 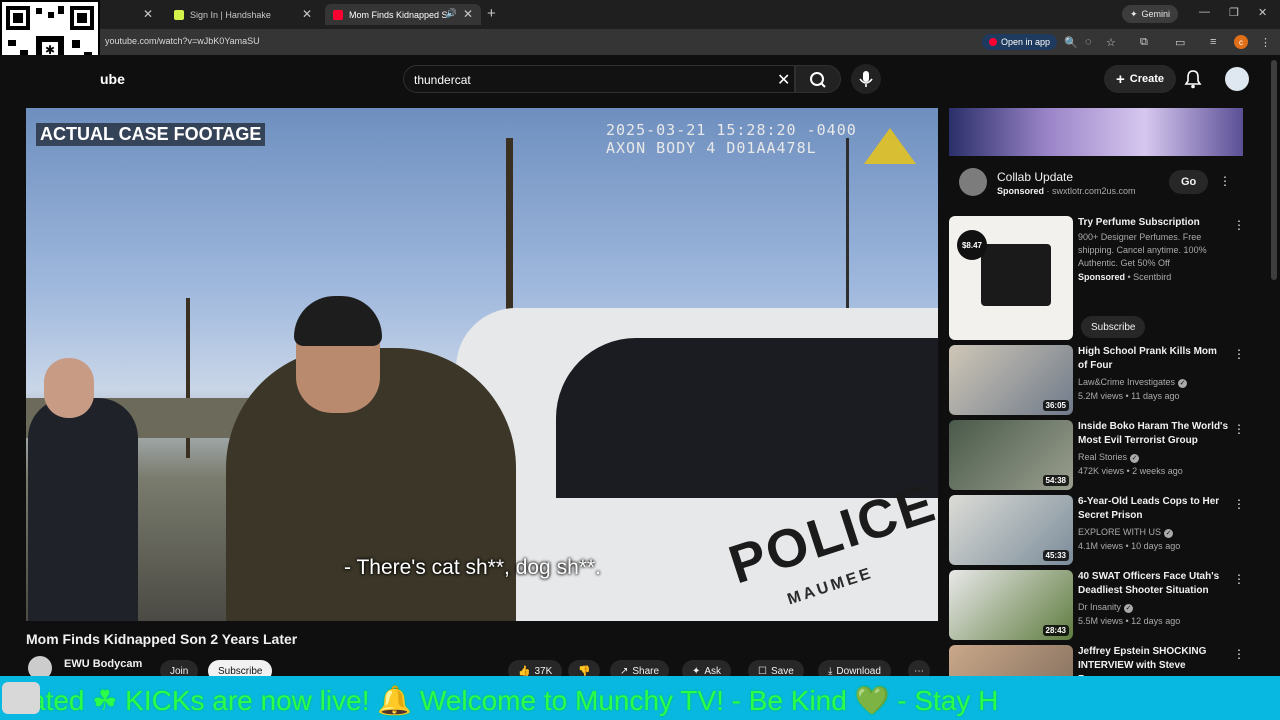 I want to click on ad-sponsor-line: Sponsored · swxtlotr.com2us.com, so click(x=1066, y=191).